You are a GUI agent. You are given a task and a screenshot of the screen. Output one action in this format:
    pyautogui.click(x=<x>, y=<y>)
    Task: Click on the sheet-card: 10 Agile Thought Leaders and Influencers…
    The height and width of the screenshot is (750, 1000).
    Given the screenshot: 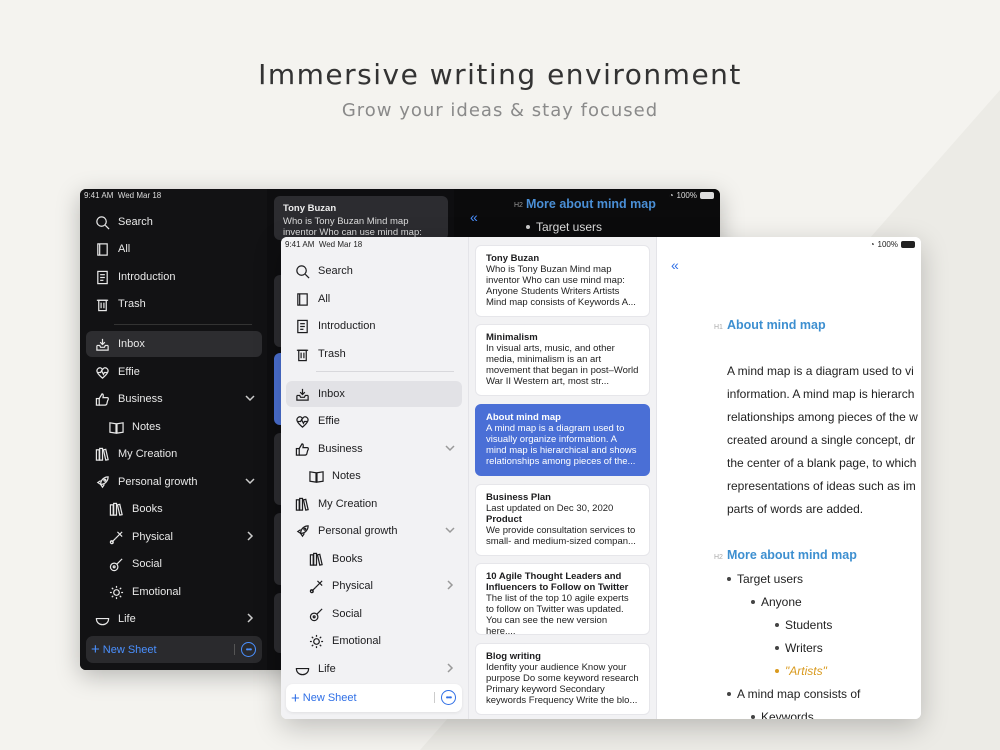 What is the action you would take?
    pyautogui.click(x=562, y=599)
    